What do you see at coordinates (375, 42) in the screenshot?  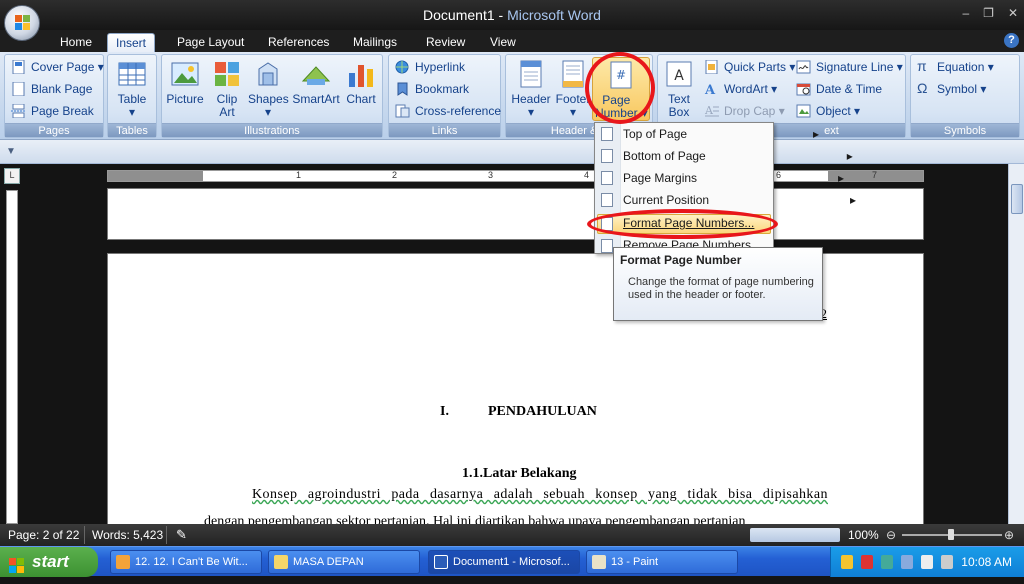 I see `tab-mailings: Mailings` at bounding box center [375, 42].